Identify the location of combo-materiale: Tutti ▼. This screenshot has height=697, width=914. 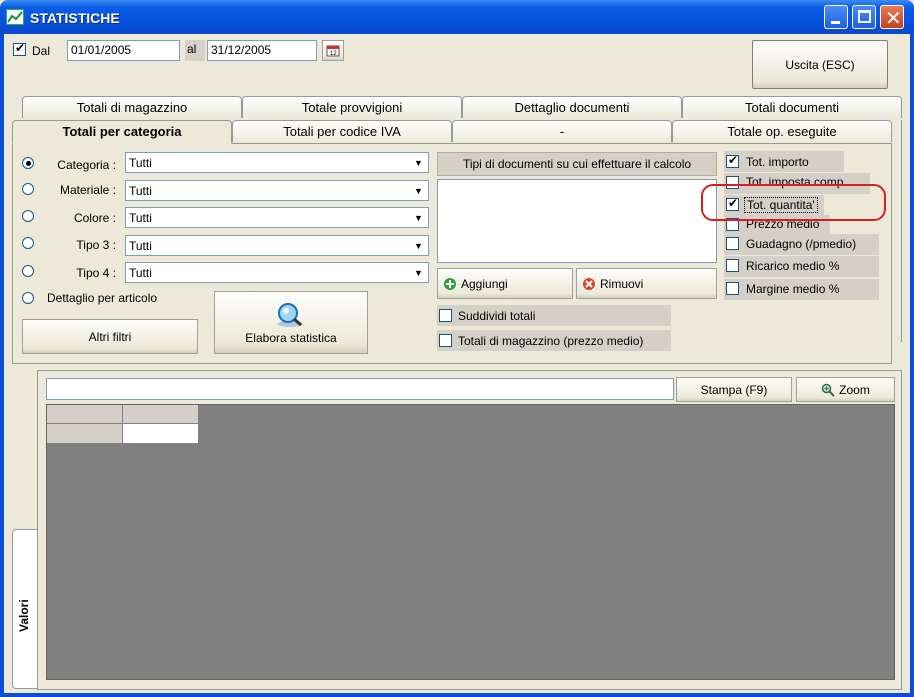
(277, 190).